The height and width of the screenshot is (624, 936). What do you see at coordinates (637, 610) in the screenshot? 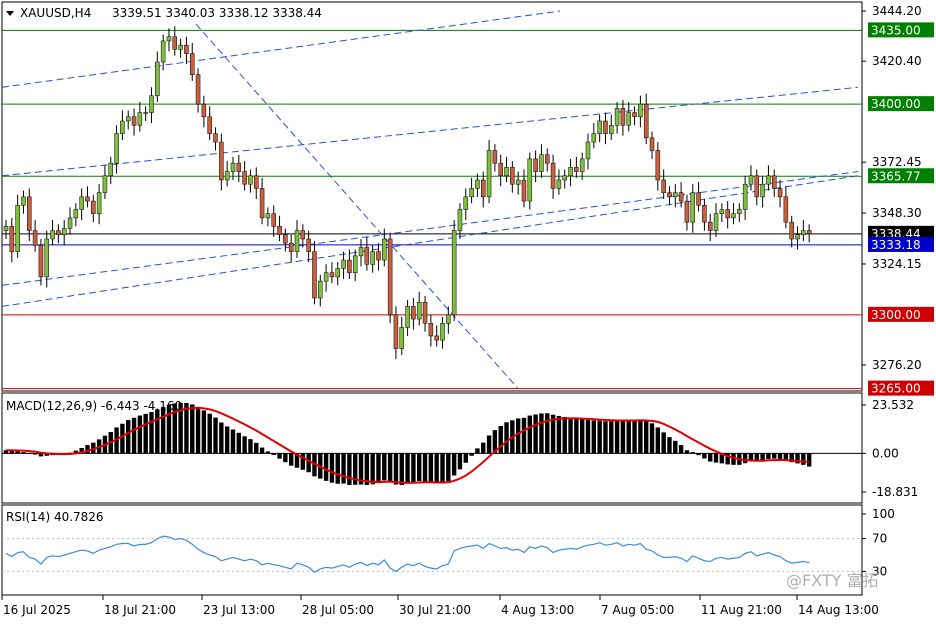
I see `time-tick-label: 7 Aug 05:00` at bounding box center [637, 610].